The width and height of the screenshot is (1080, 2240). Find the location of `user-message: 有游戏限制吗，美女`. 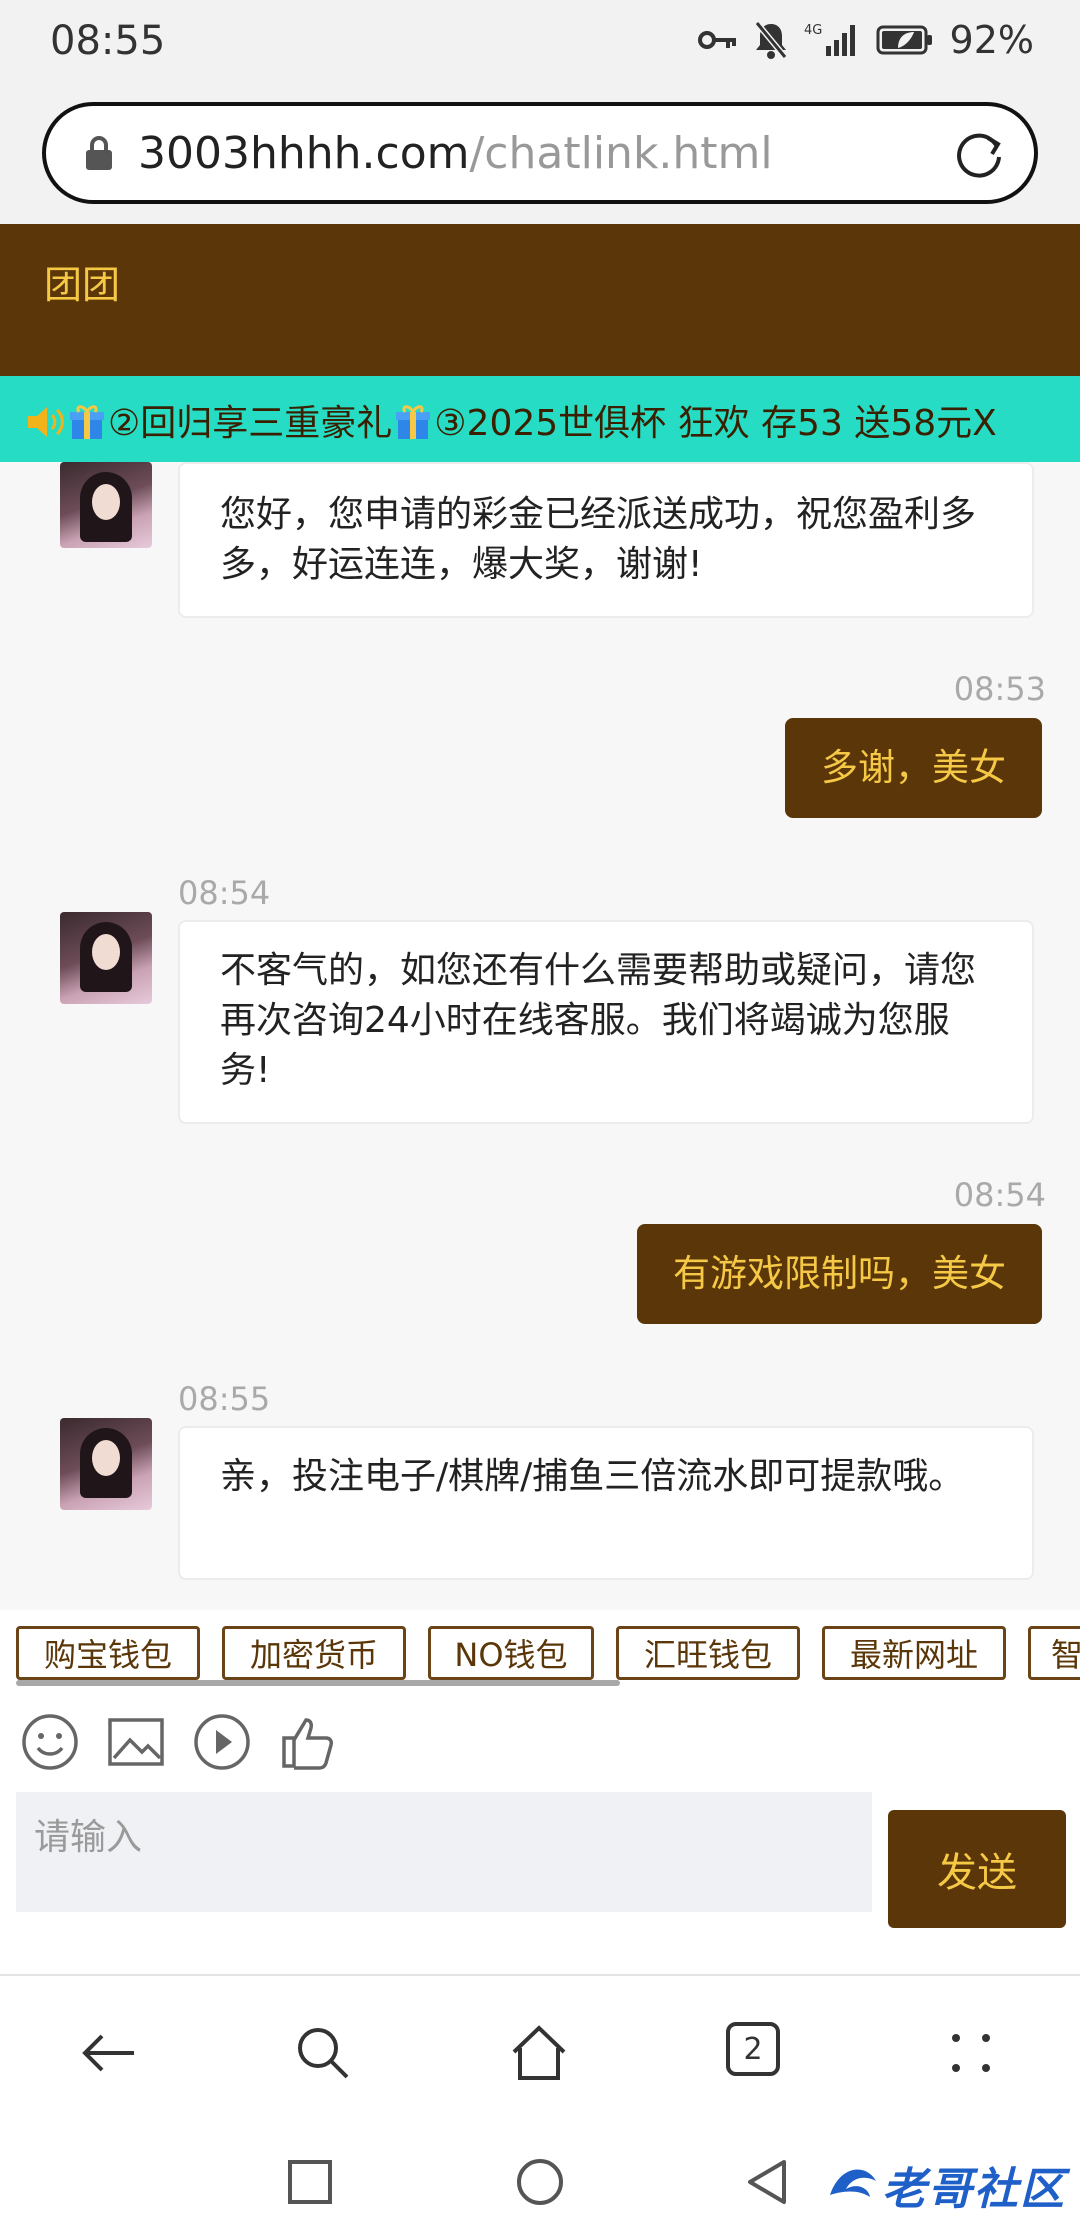

user-message: 有游戏限制吗，美女 is located at coordinates (839, 1274).